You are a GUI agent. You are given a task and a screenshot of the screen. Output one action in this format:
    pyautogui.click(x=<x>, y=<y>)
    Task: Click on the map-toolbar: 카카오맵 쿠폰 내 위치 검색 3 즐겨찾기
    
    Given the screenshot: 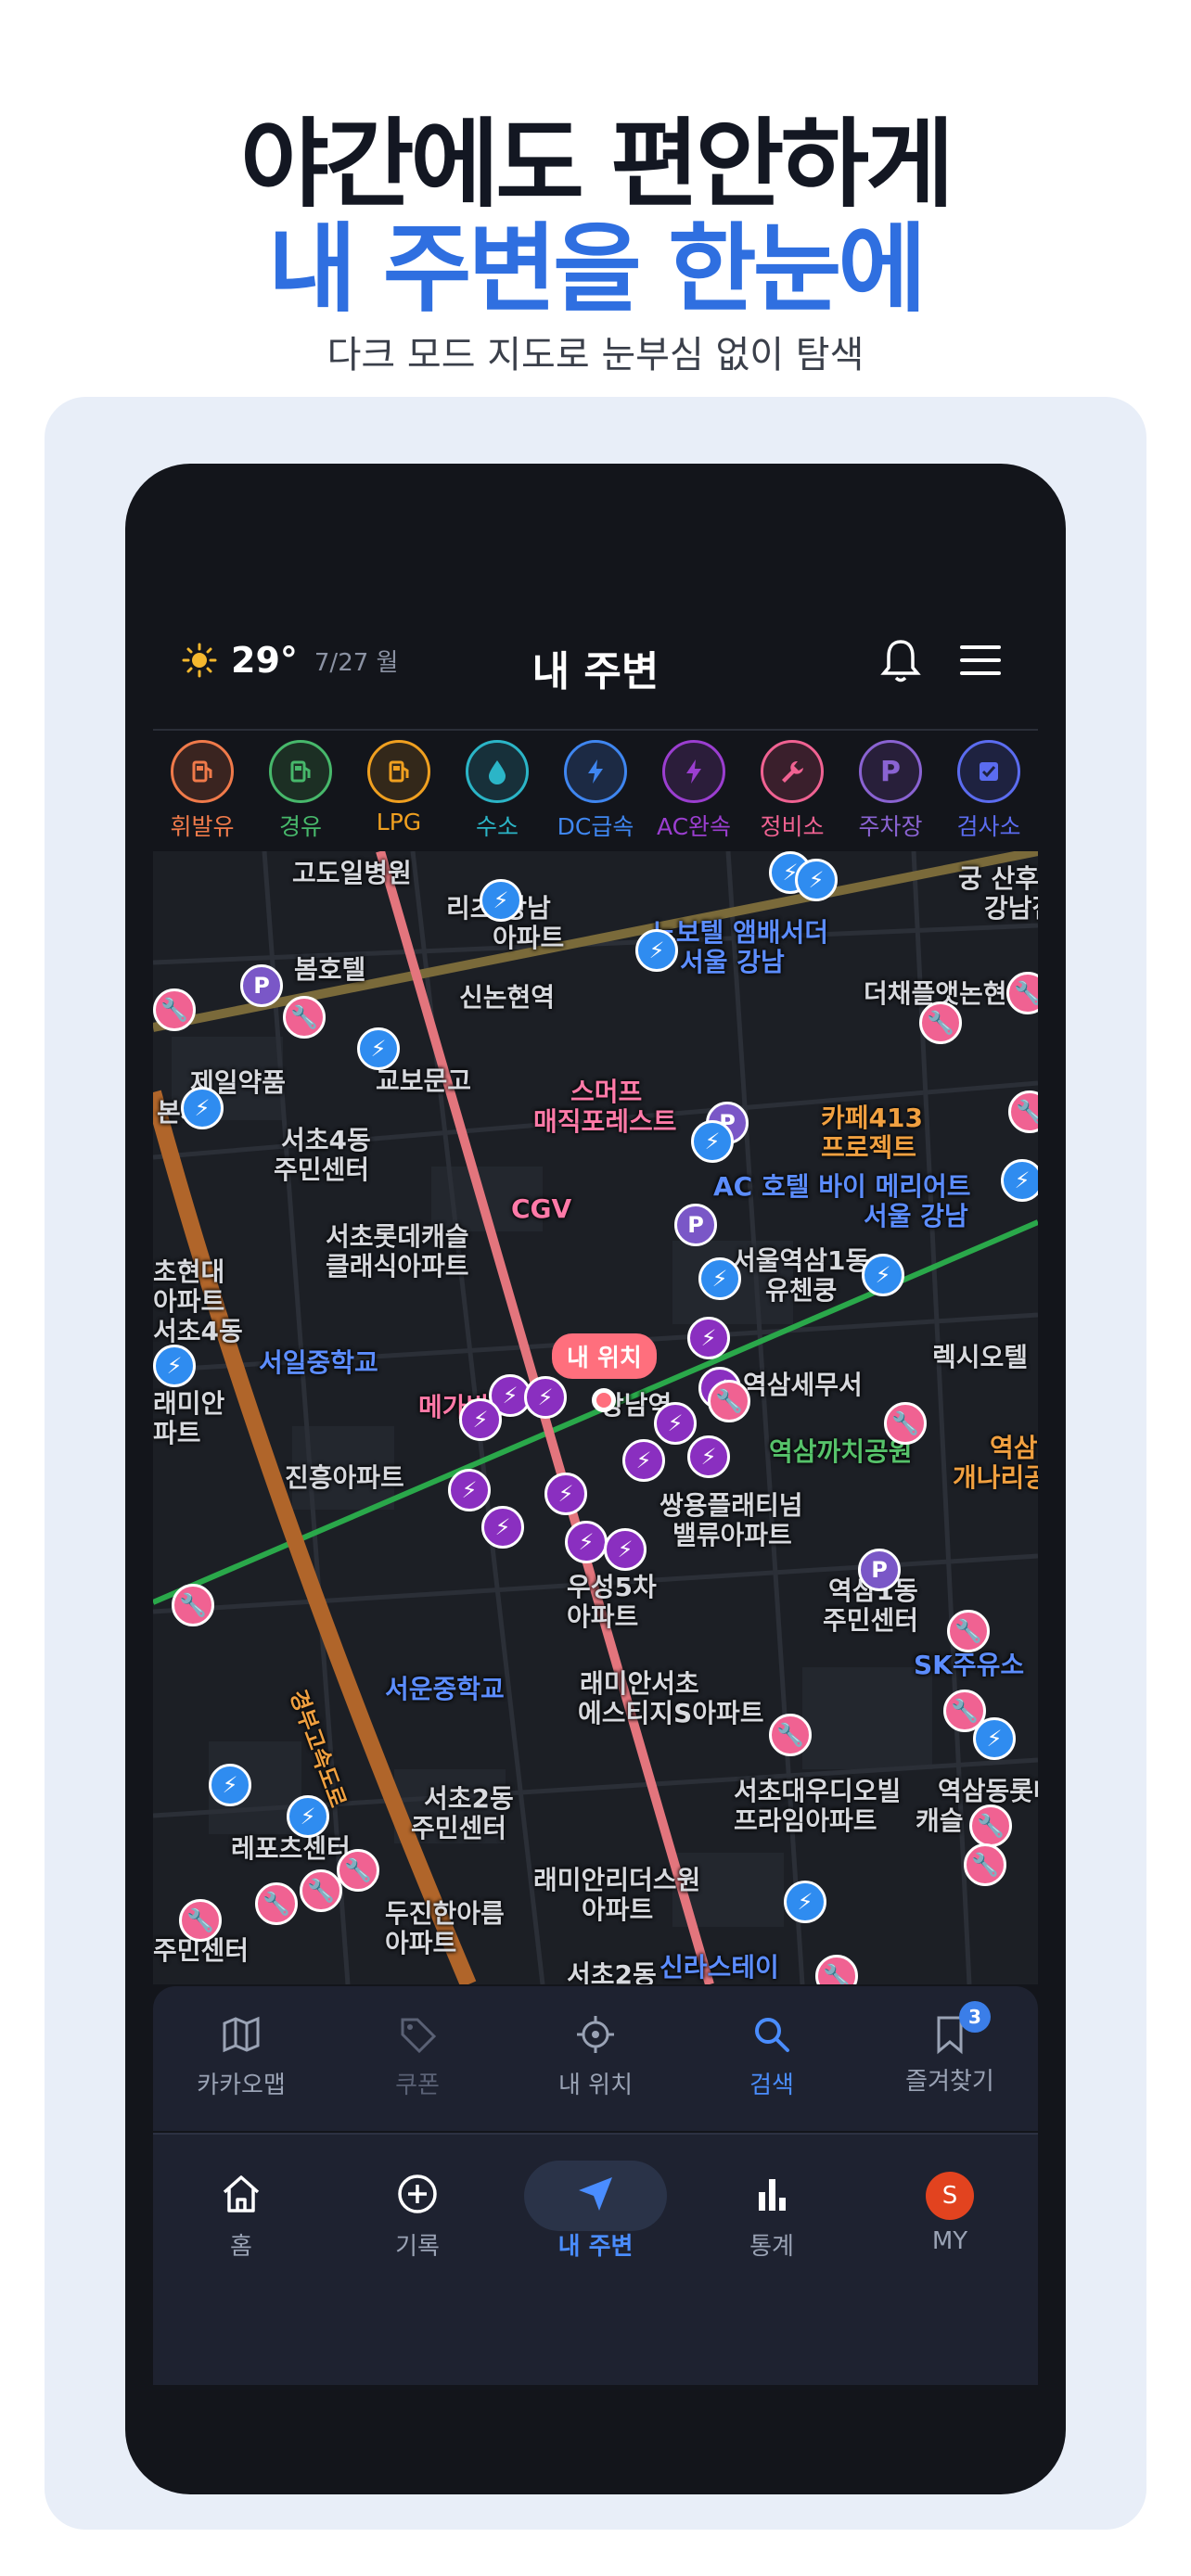 What is the action you would take?
    pyautogui.click(x=595, y=2058)
    